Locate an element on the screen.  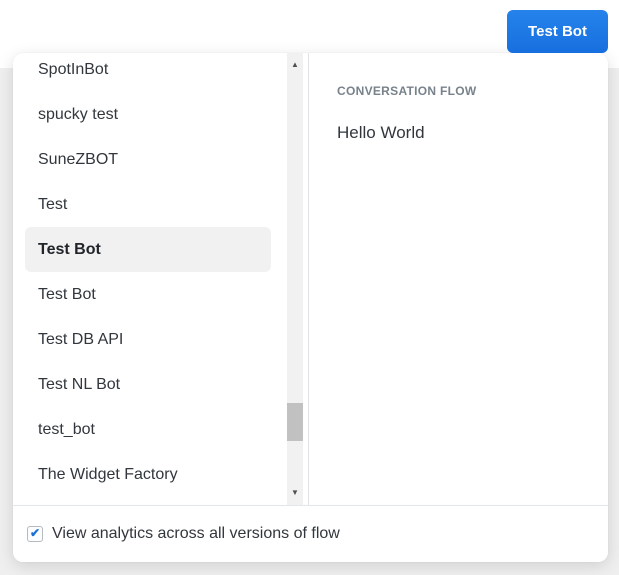
analytics-checkbox: ✔ is located at coordinates (35, 534).